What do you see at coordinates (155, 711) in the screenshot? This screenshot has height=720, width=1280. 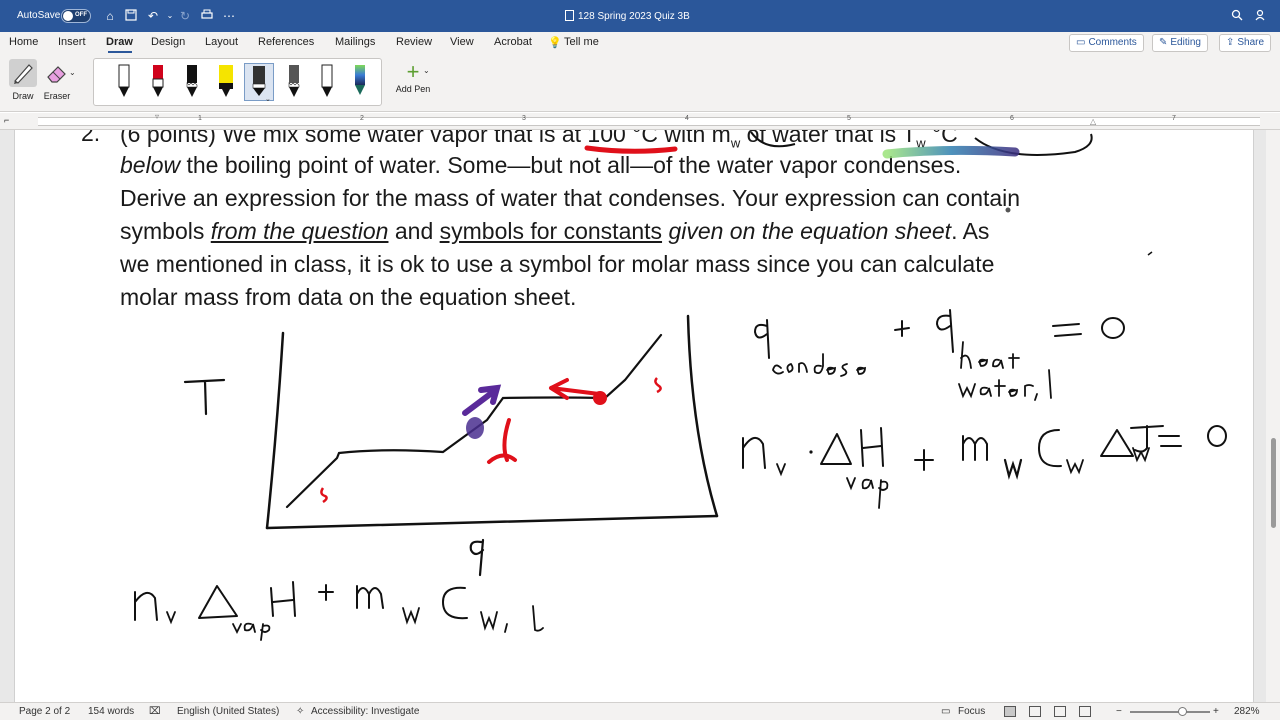 I see `proofing-icon: ⌧` at bounding box center [155, 711].